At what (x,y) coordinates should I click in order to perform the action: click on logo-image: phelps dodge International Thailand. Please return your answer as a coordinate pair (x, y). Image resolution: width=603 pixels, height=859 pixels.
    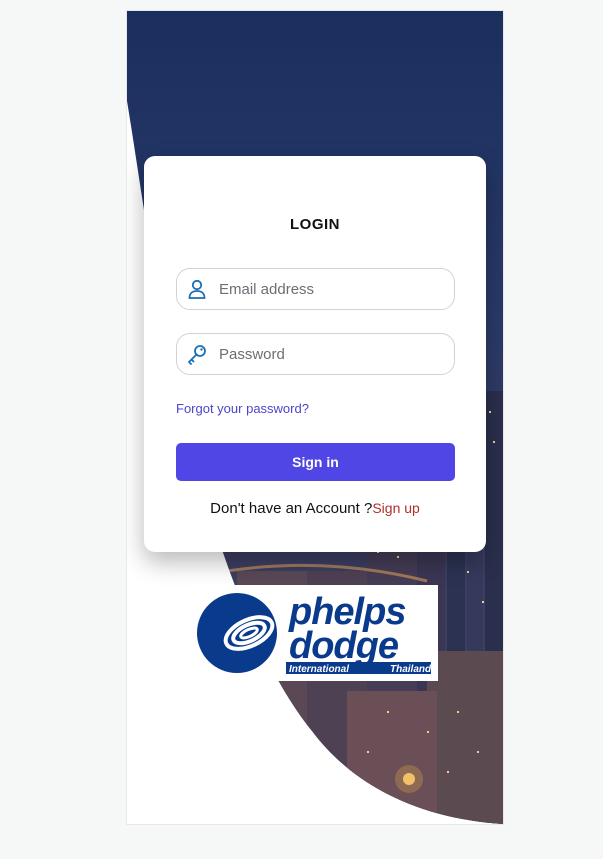
    Looking at the image, I should click on (314, 633).